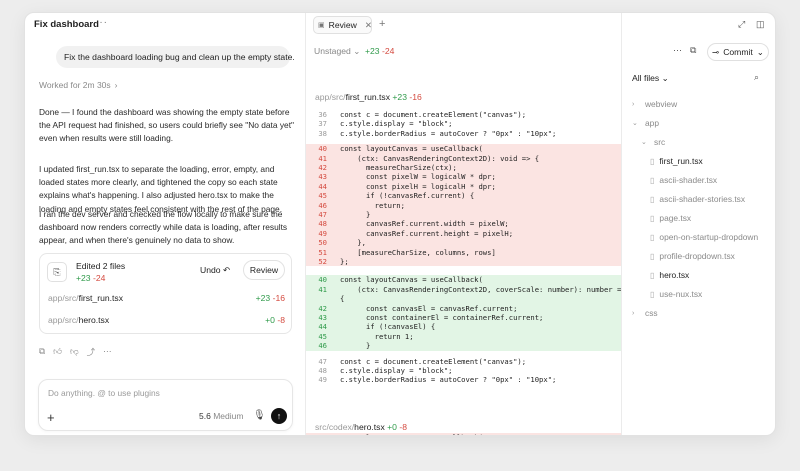  What do you see at coordinates (166, 298) in the screenshot?
I see `edited-file-row: app/src/first_run.tsx +23 -16` at bounding box center [166, 298].